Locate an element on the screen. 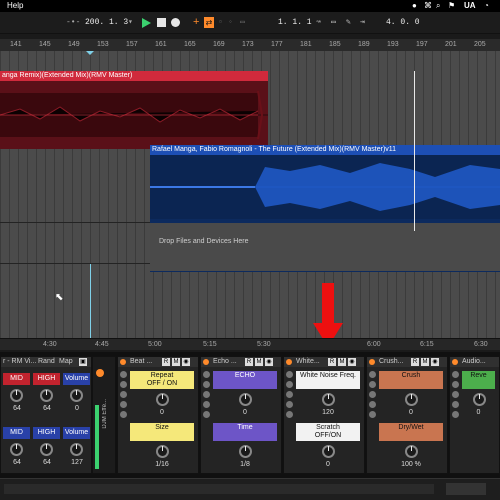  drop-zone: Drop Files and Devices Here is located at coordinates (325, 247).